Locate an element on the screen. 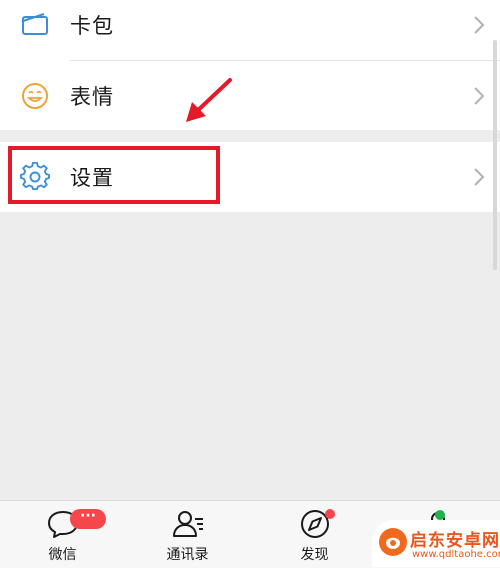  unread-badge: ··· is located at coordinates (88, 519).